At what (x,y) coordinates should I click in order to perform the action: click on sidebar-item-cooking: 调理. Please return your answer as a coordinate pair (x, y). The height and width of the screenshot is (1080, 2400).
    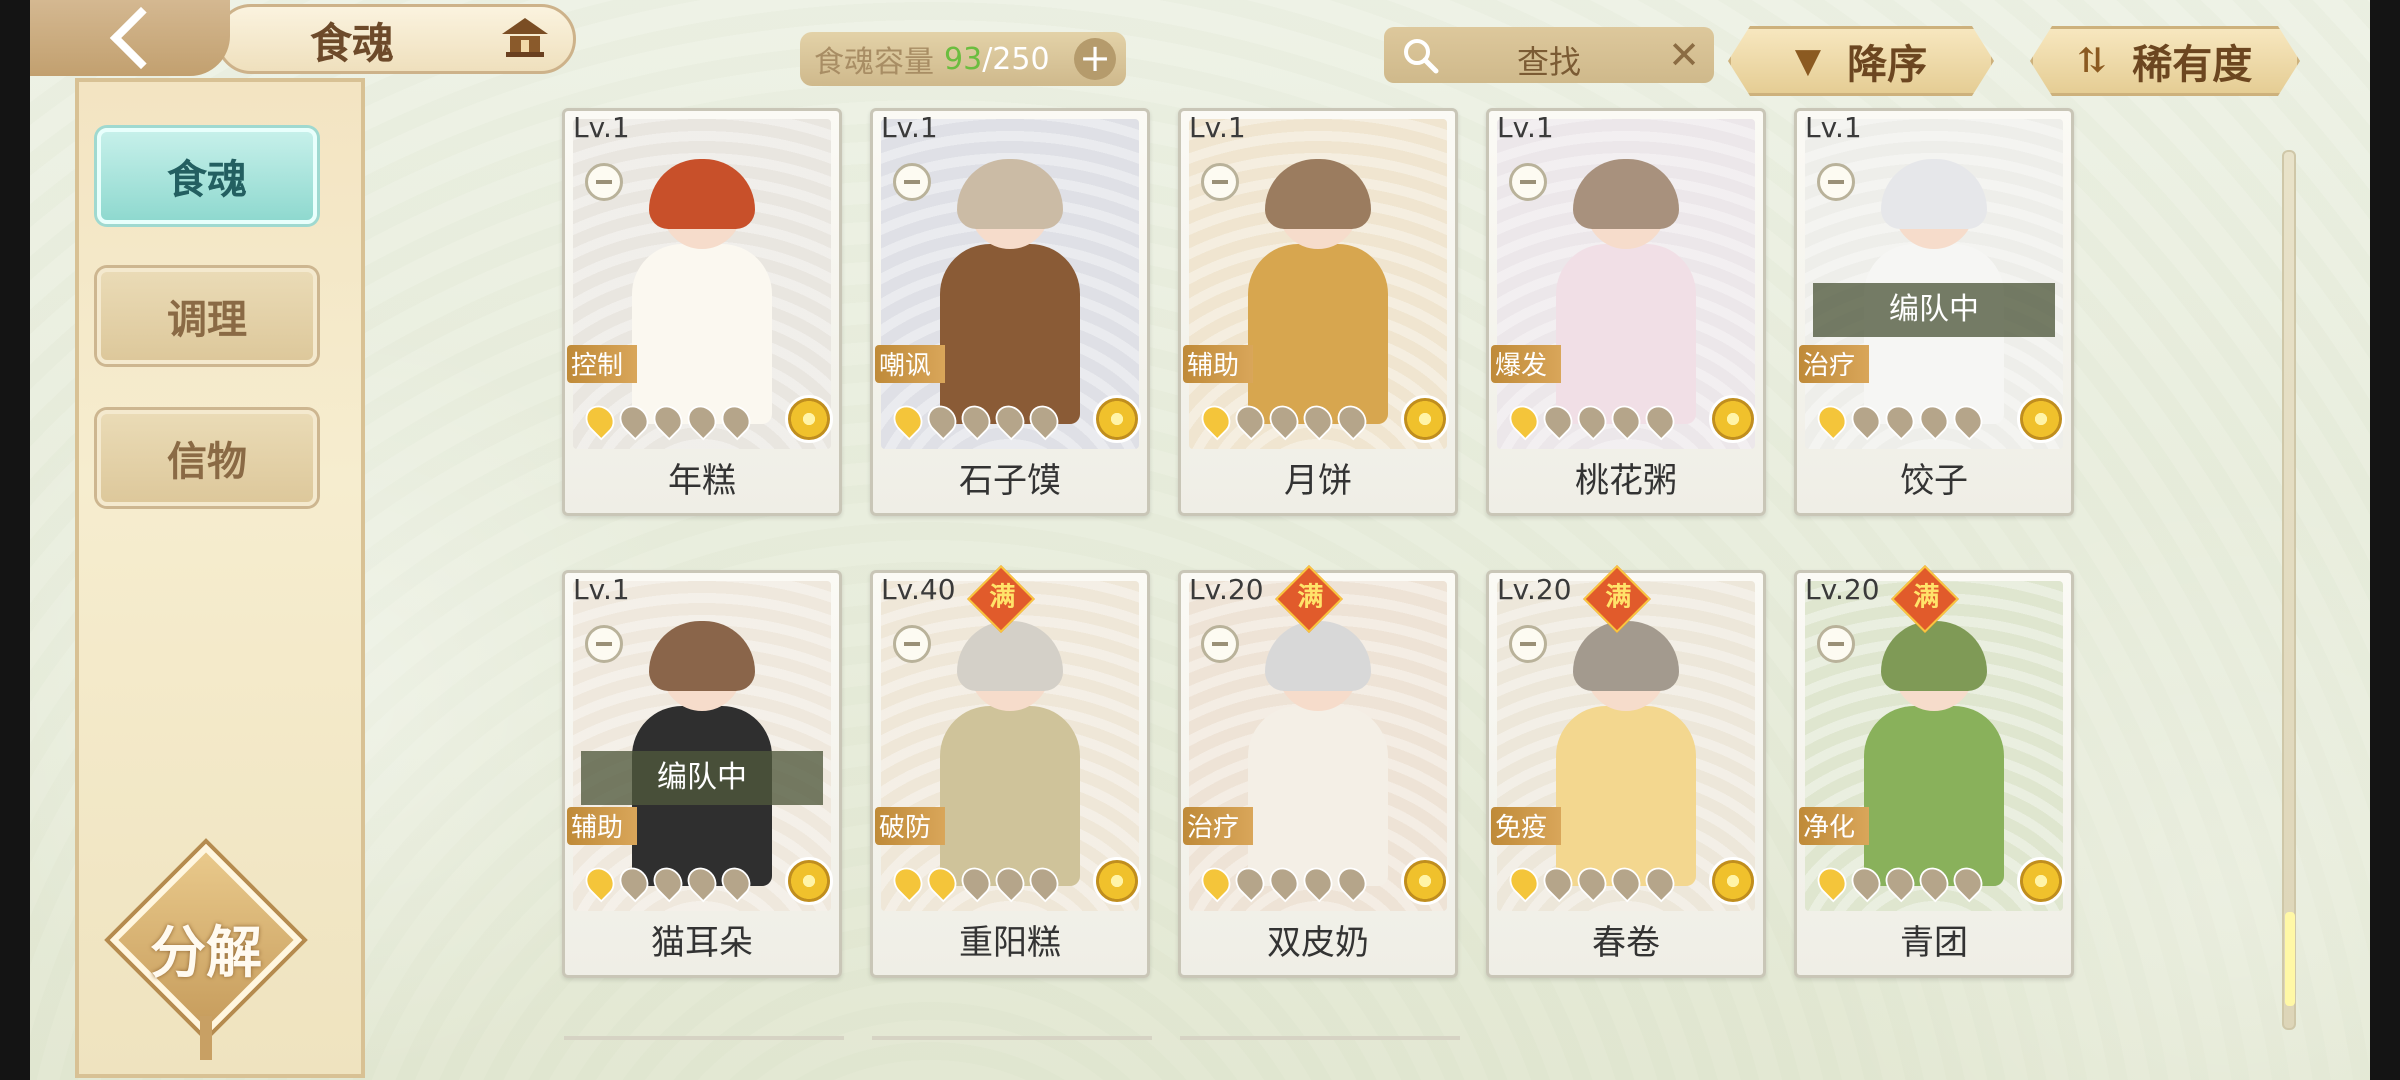
    Looking at the image, I should click on (207, 316).